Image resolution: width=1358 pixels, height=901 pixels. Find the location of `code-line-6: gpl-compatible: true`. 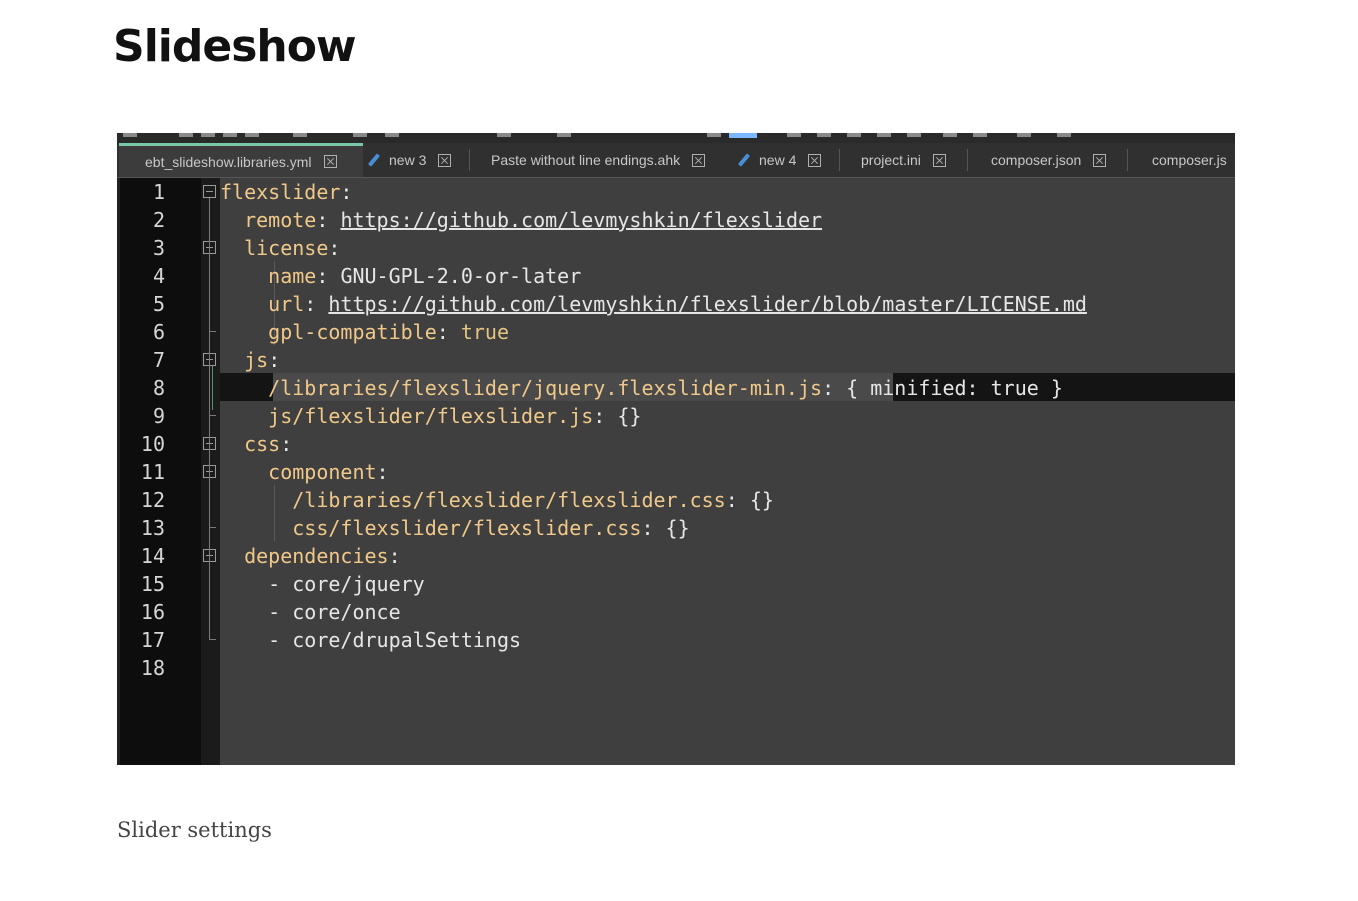

code-line-6: gpl-compatible: true is located at coordinates (364, 332).